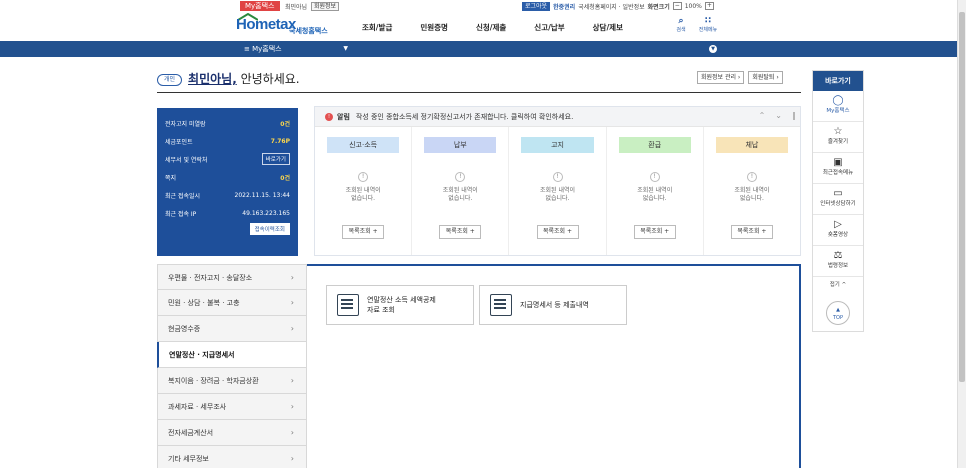 This screenshot has height=468, width=966. What do you see at coordinates (681, 30) in the screenshot?
I see `search-label: 검색` at bounding box center [681, 30].